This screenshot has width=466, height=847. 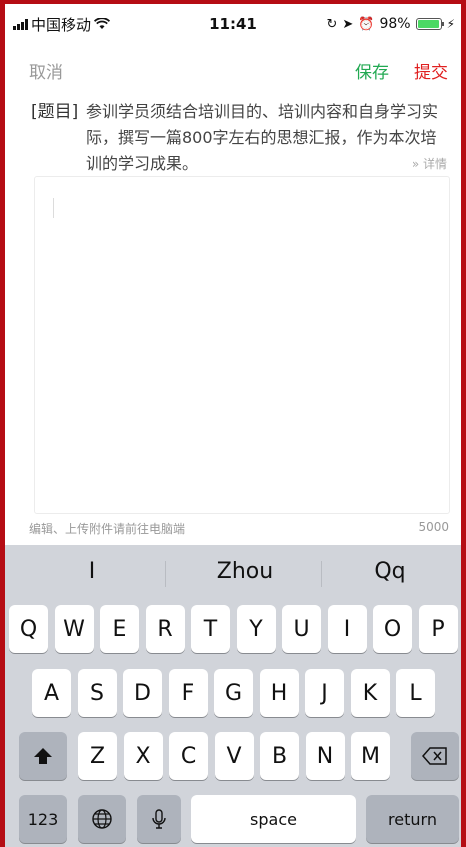 I want to click on shift-icon, so click(x=43, y=756).